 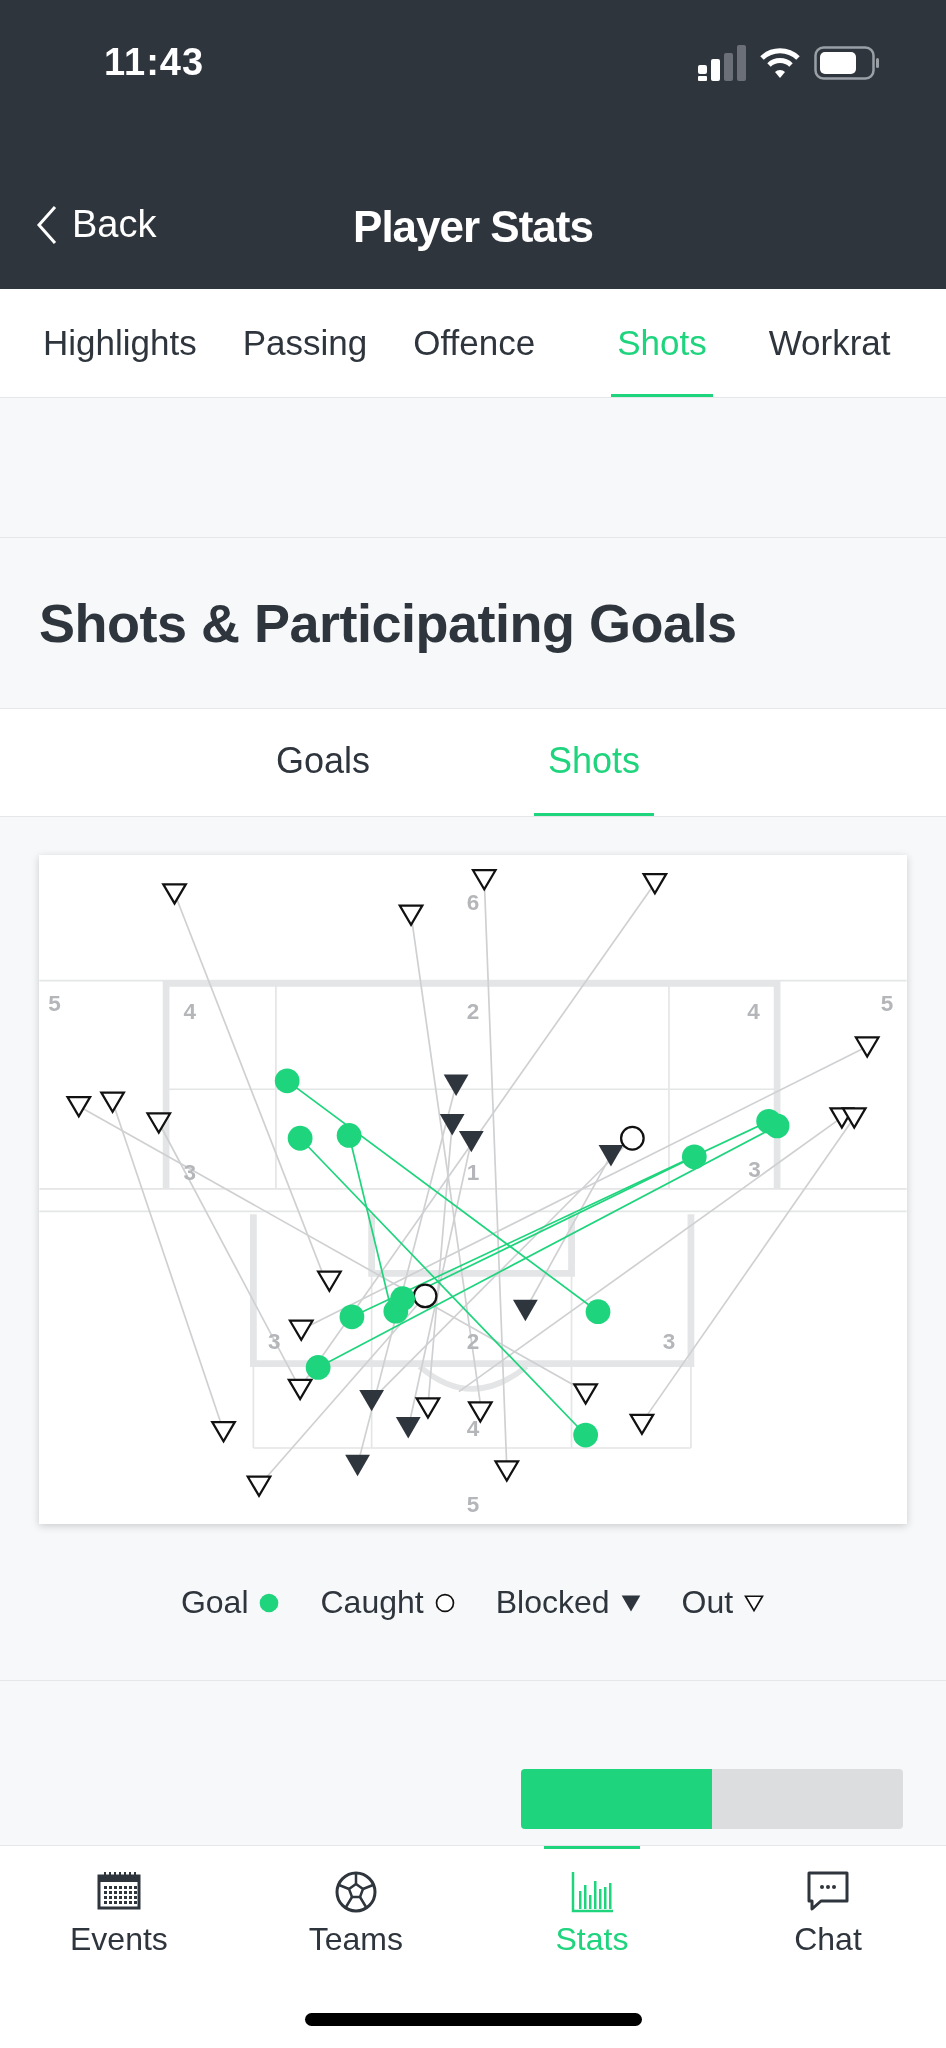 I want to click on segment-tab: Goals, so click(x=322, y=762).